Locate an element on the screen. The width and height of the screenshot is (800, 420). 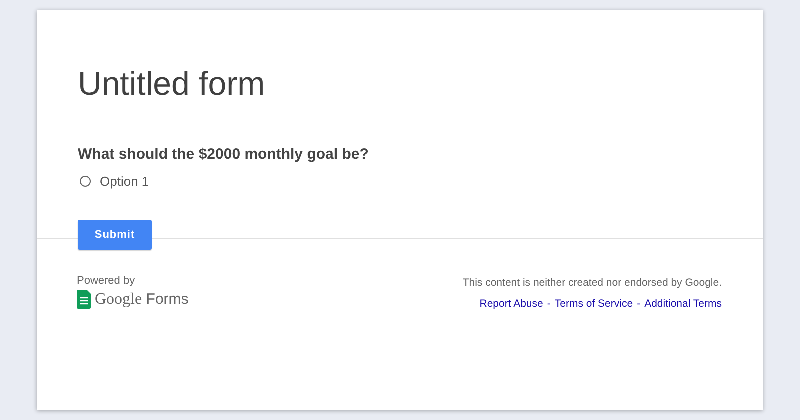
option-label: Option 1 is located at coordinates (125, 181).